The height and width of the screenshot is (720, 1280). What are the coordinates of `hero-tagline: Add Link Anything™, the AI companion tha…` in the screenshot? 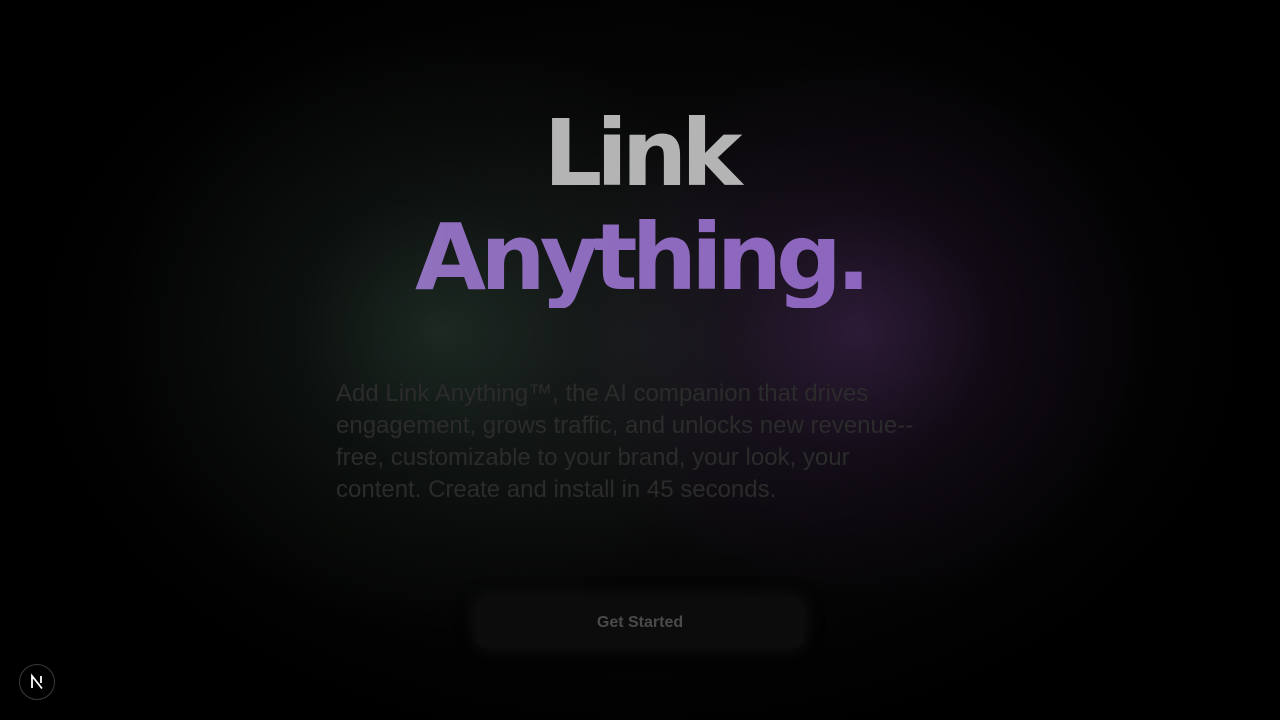 It's located at (625, 441).